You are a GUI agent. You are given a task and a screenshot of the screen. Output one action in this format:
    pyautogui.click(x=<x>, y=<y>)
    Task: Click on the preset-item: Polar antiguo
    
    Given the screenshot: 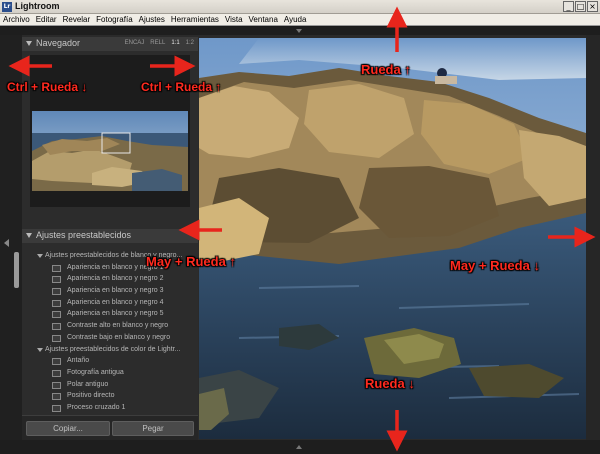 What is the action you would take?
    pyautogui.click(x=110, y=386)
    